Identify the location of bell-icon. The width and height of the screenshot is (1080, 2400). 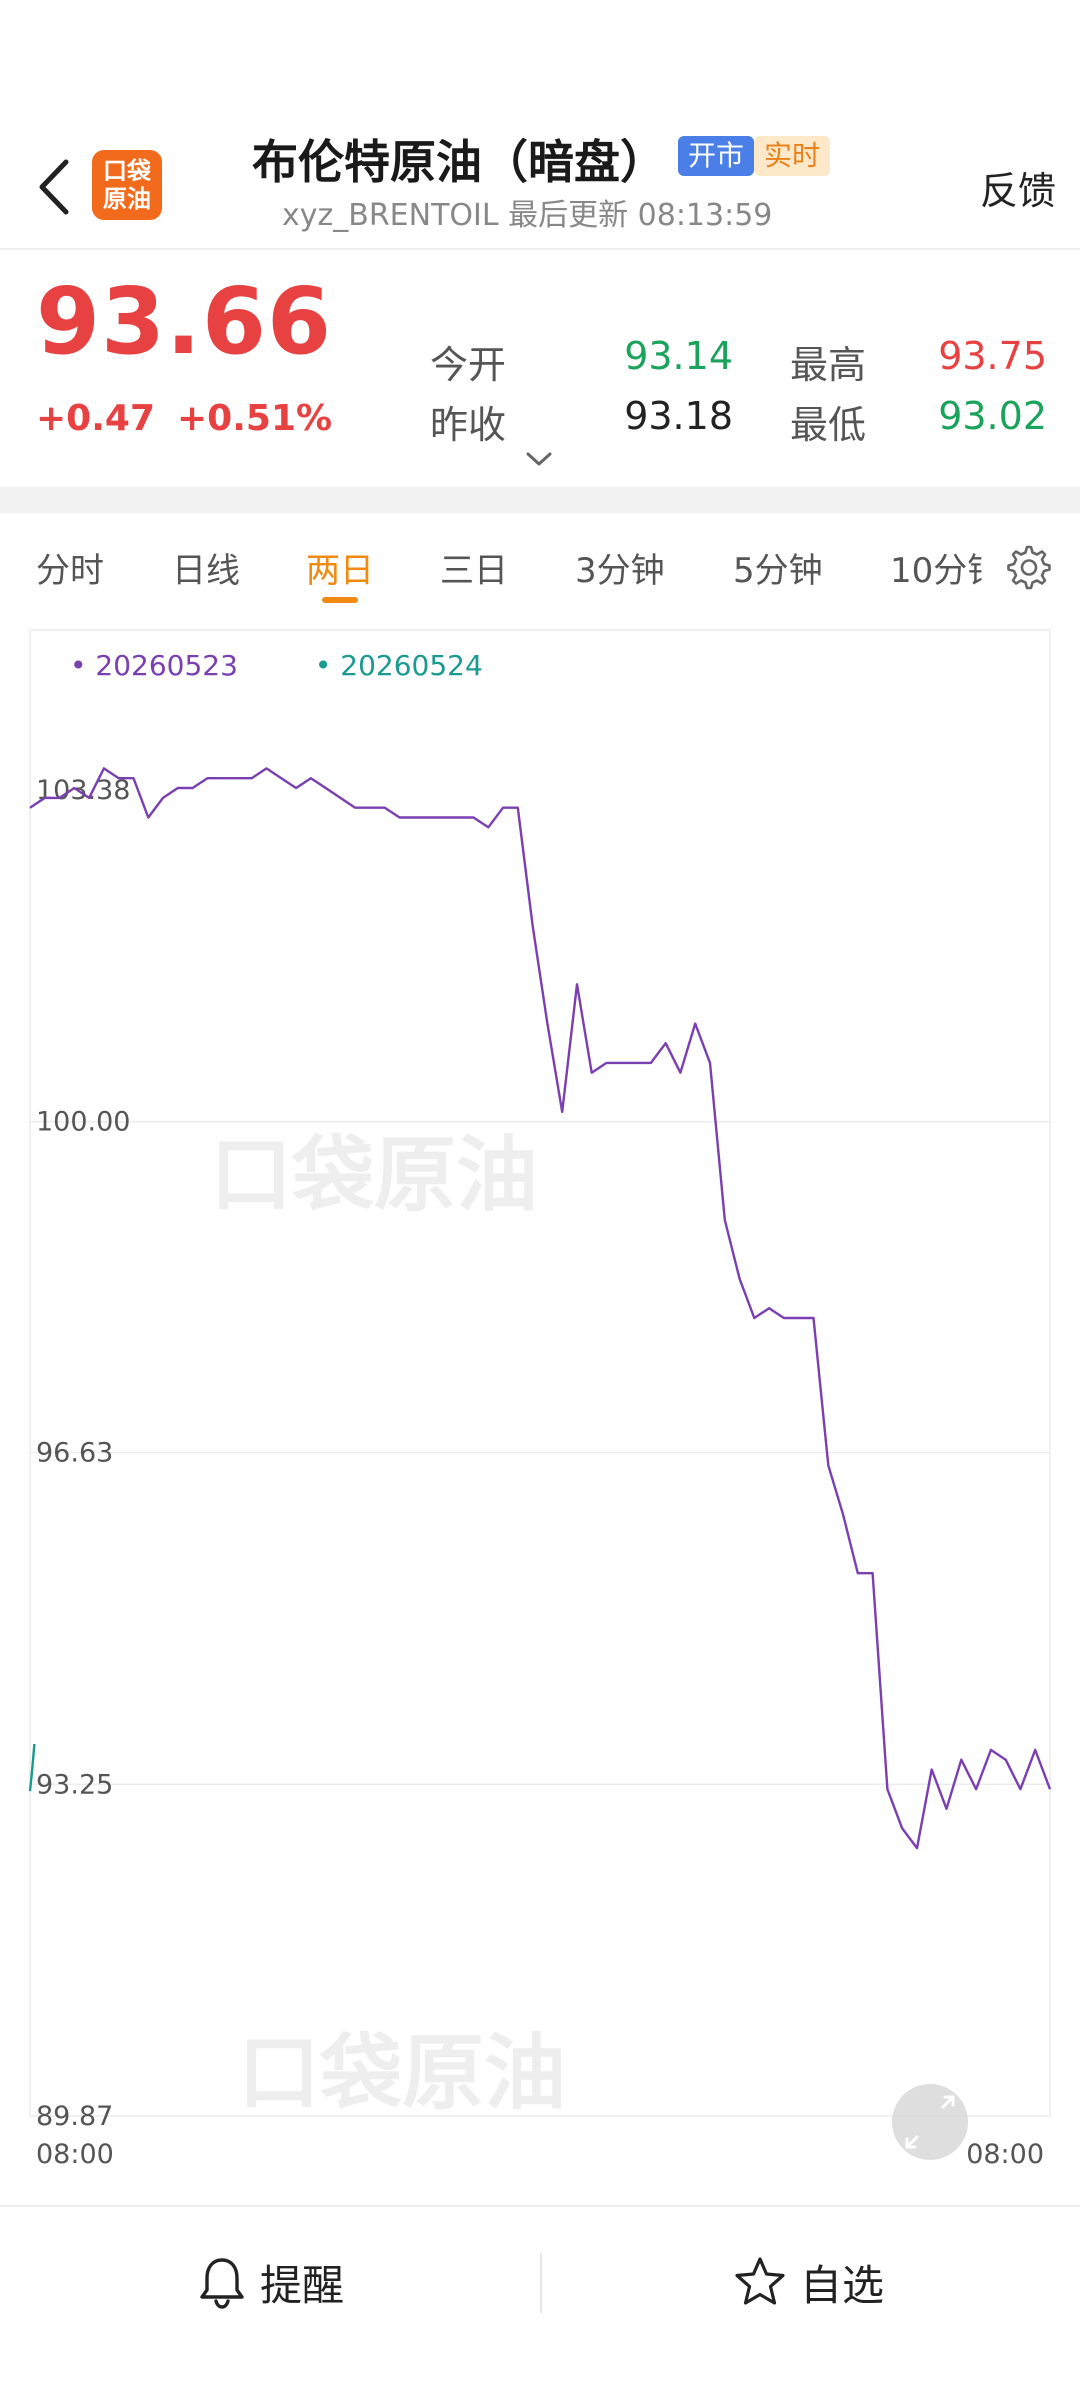
(222, 2283).